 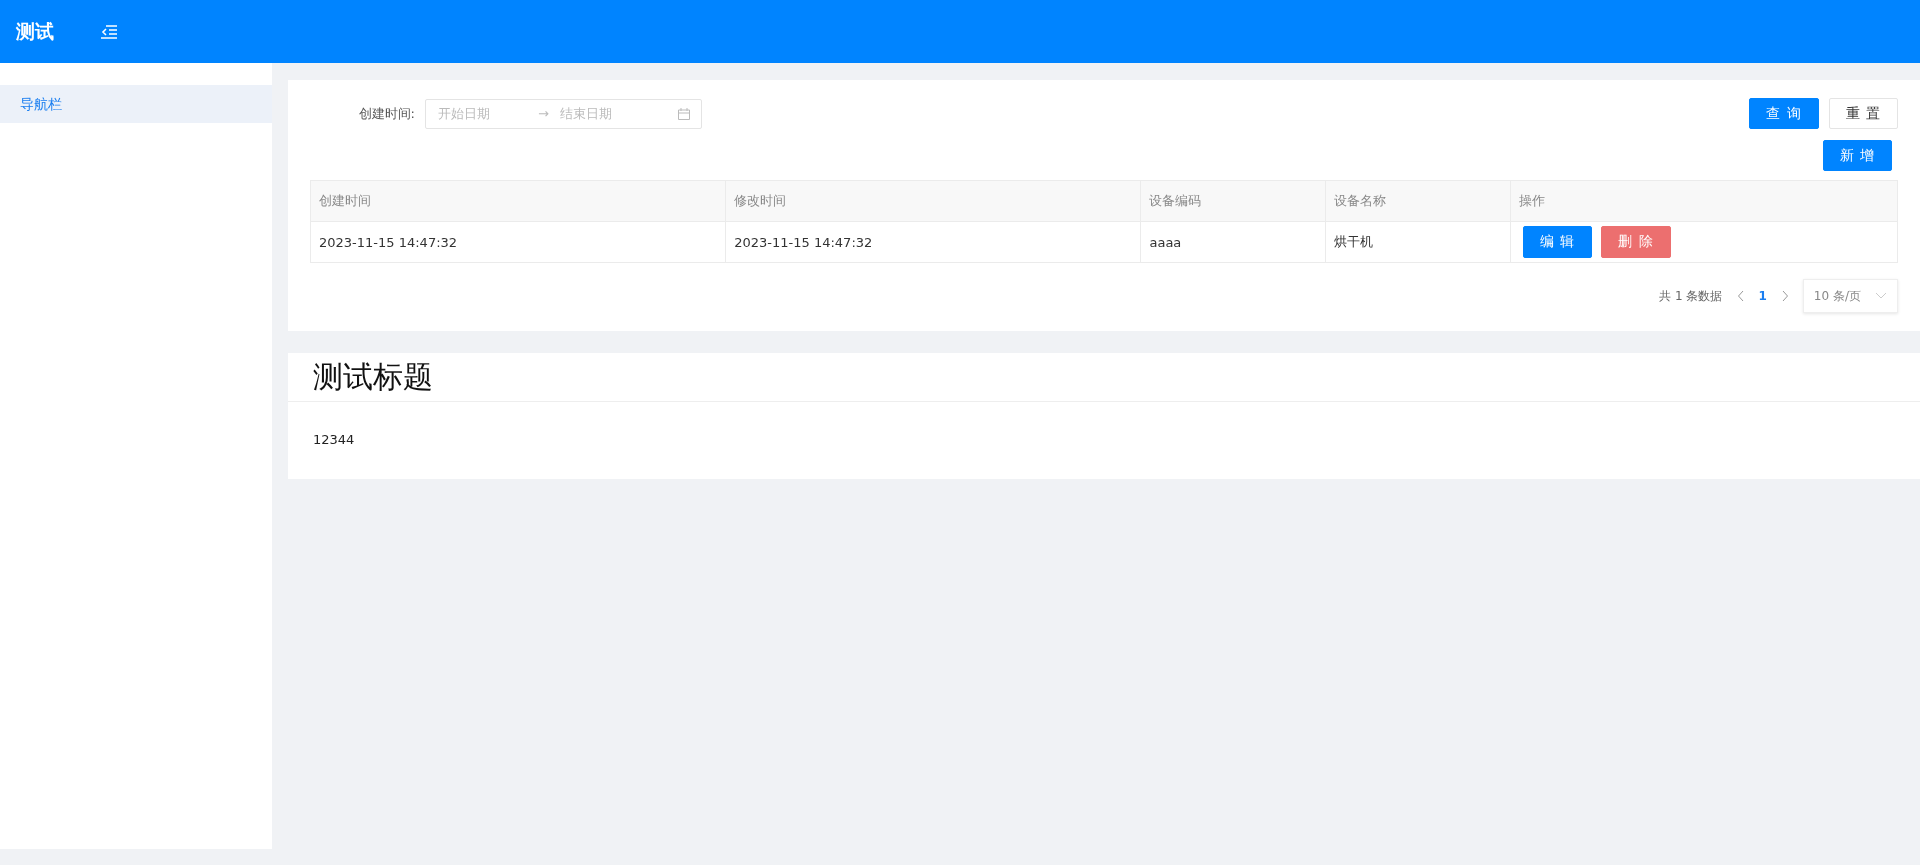 What do you see at coordinates (35, 31) in the screenshot?
I see `app-title: 测试` at bounding box center [35, 31].